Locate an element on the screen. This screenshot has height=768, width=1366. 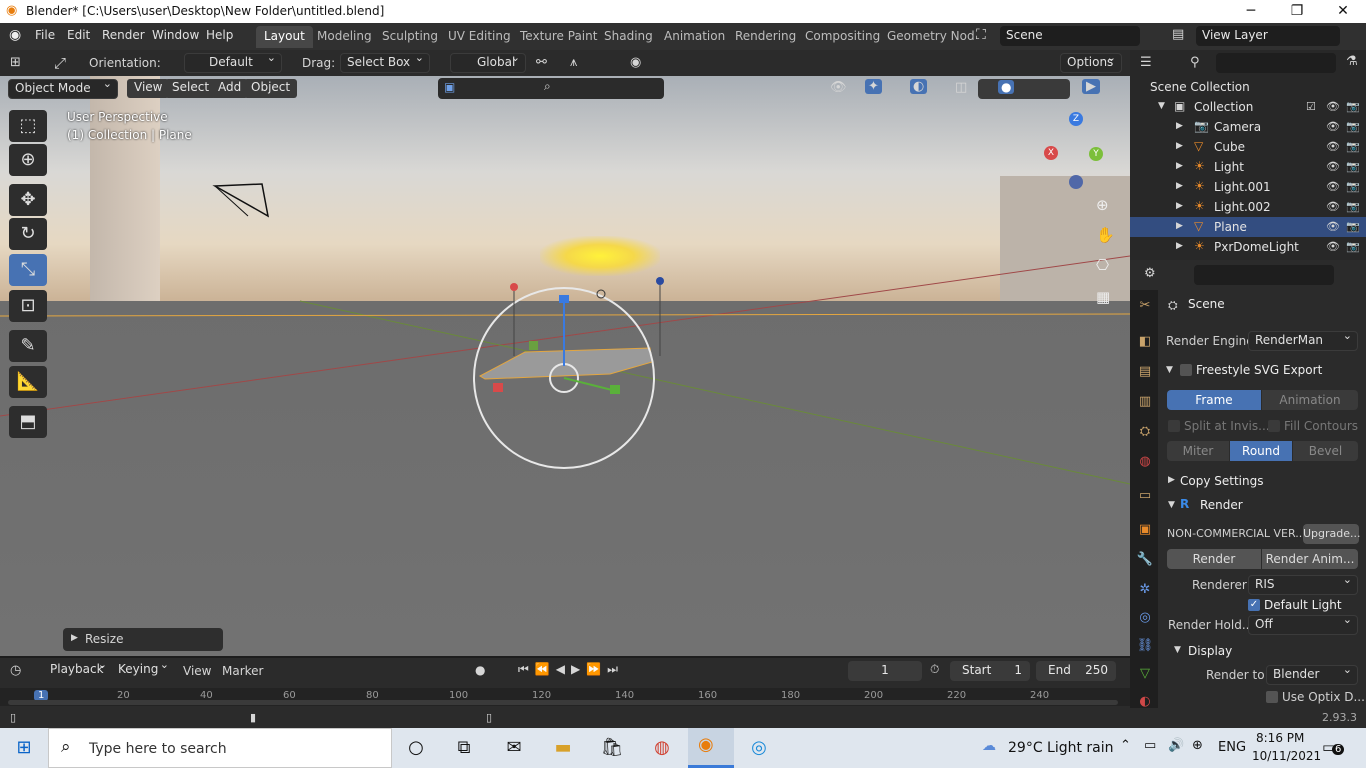
viewport-menu-view: View is located at coordinates (148, 88).